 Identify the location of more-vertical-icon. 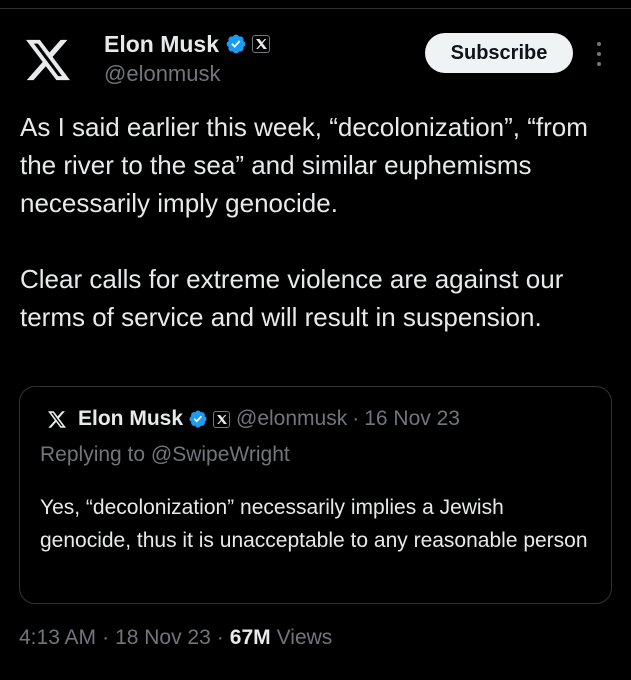
(599, 54).